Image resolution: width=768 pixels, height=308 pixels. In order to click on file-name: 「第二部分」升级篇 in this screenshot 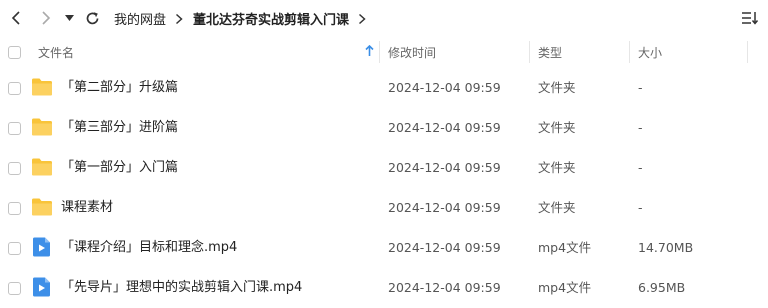, I will do `click(119, 88)`.